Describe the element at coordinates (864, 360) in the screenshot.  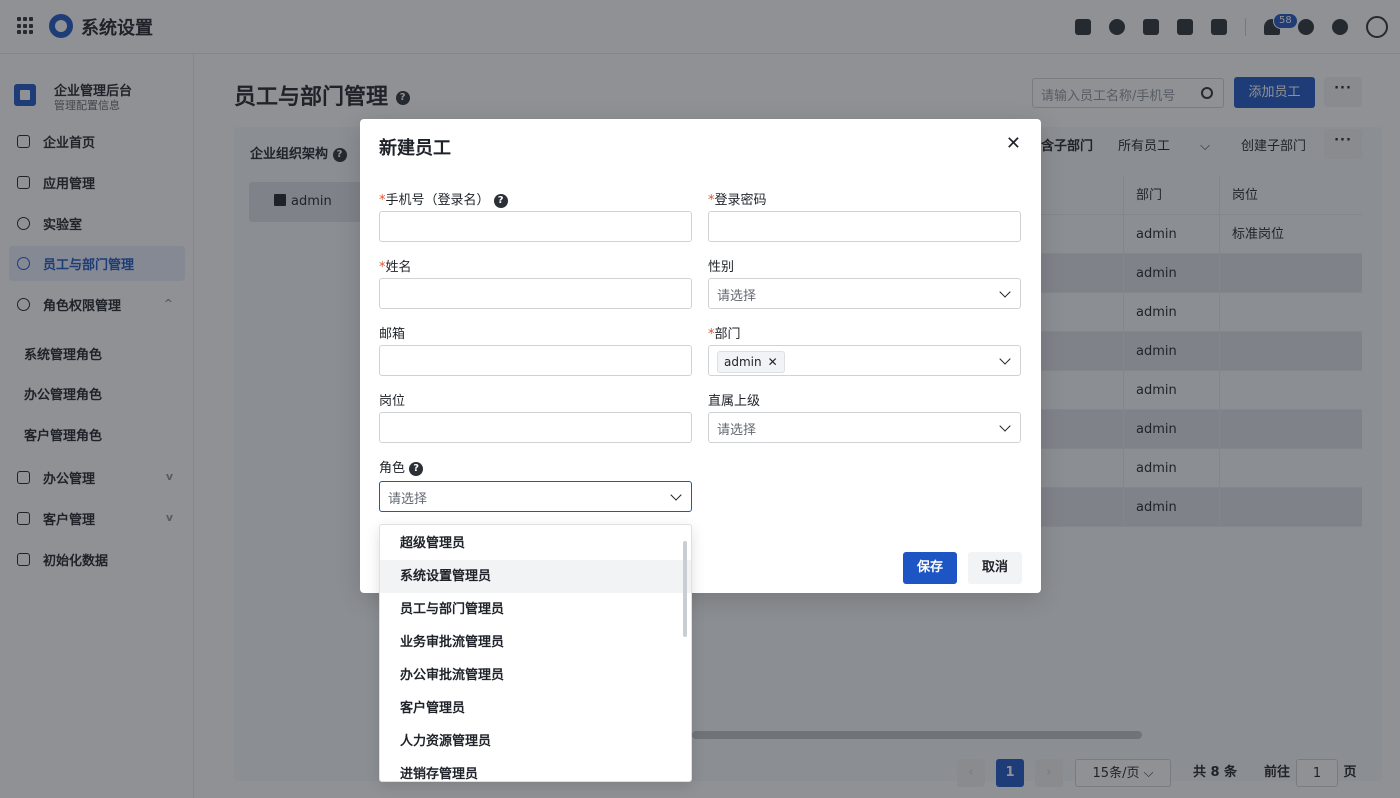
I see `dept-select: admin ✕` at that location.